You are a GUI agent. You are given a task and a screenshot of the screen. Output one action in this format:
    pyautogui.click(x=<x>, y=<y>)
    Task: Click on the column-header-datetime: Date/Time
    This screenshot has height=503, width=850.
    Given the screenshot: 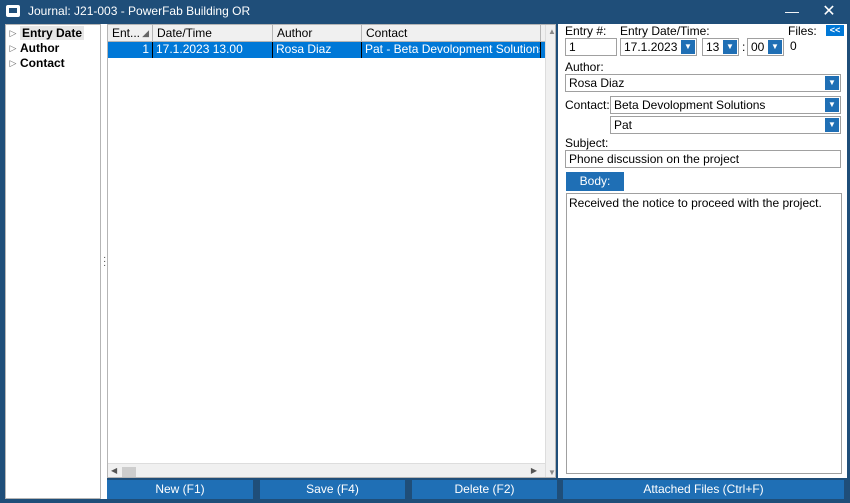 What is the action you would take?
    pyautogui.click(x=213, y=33)
    